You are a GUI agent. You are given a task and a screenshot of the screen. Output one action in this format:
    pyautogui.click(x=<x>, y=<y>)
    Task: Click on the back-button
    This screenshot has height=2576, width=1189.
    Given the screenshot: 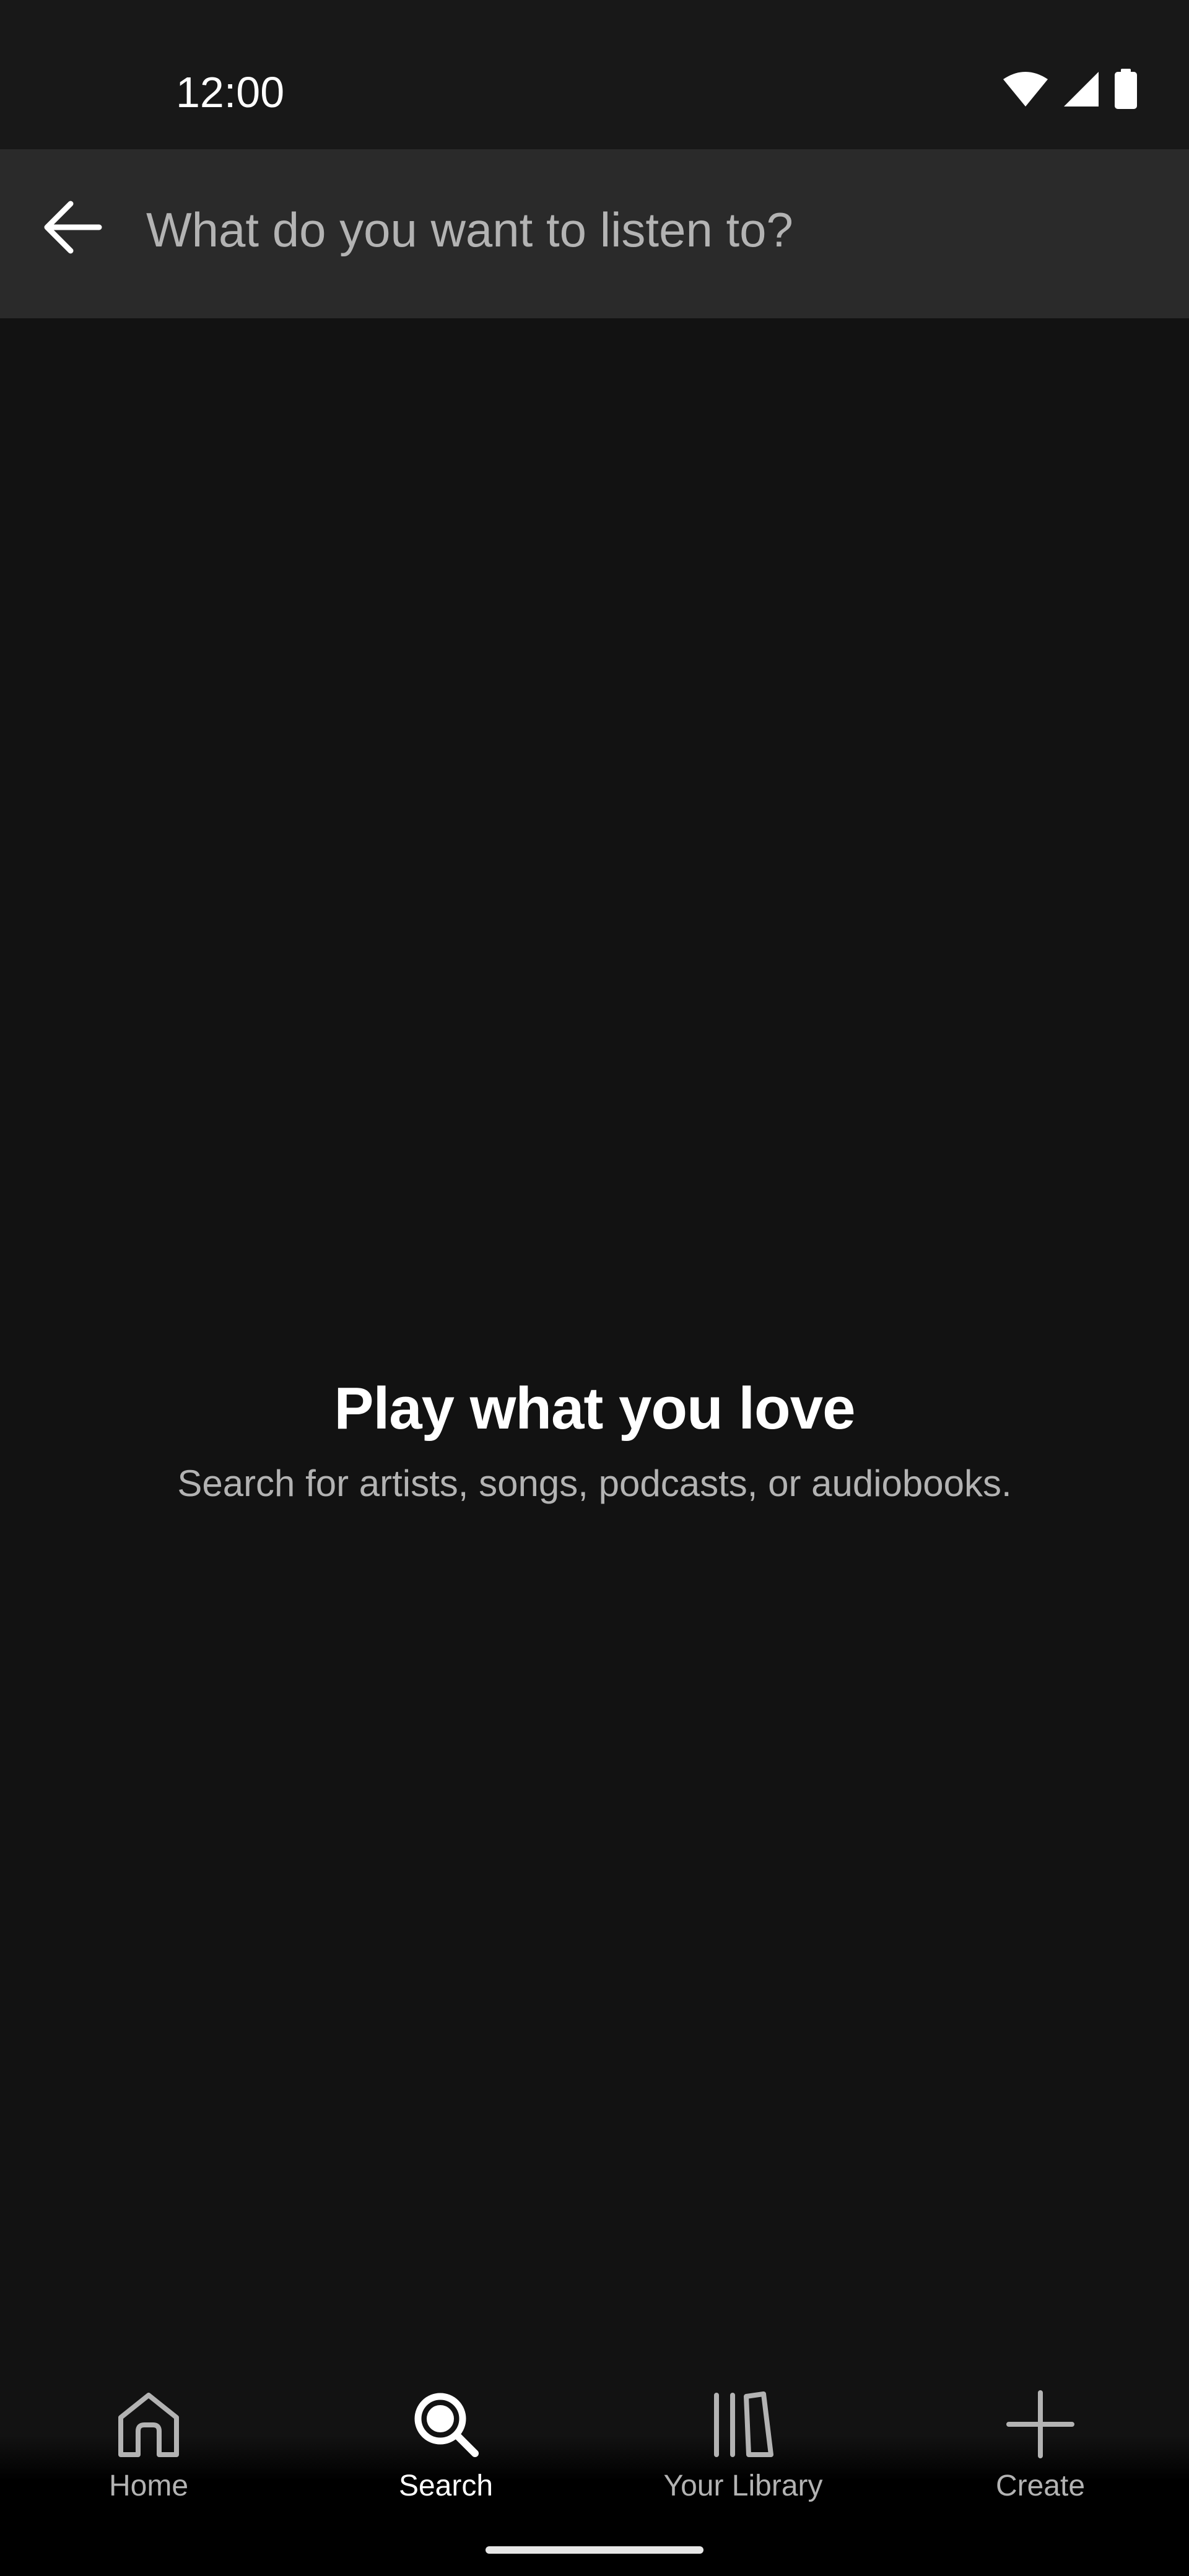 What is the action you would take?
    pyautogui.click(x=73, y=228)
    